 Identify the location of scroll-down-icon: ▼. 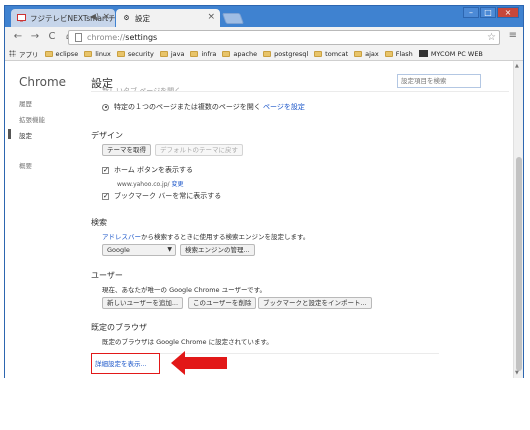
(517, 373).